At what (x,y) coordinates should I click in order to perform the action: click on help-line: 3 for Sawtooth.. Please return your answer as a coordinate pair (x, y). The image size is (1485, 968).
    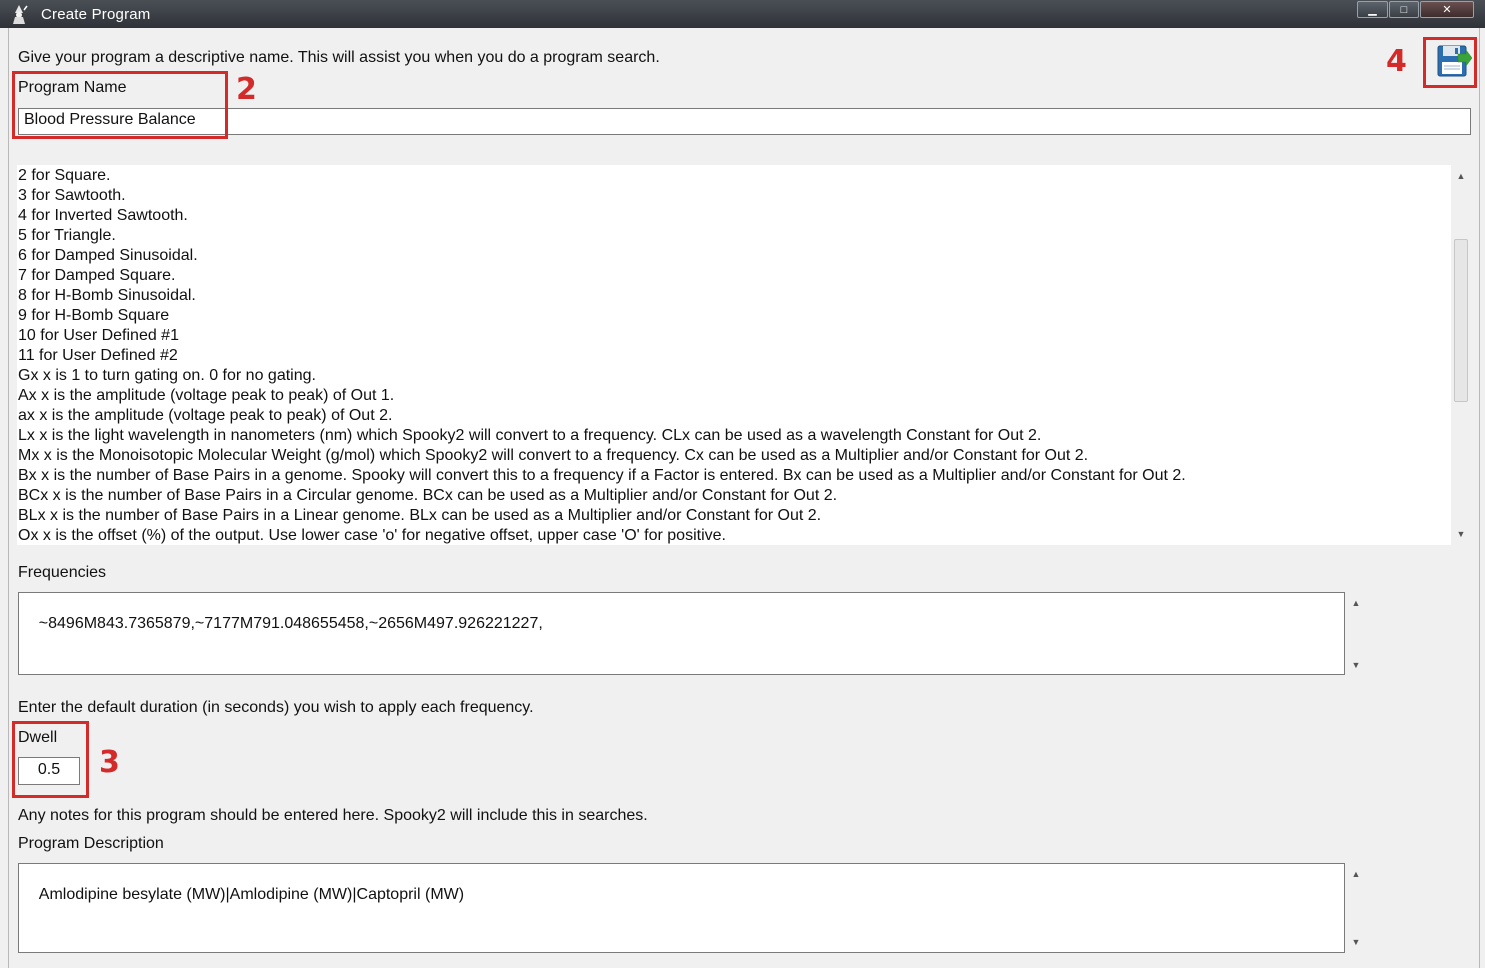
    Looking at the image, I should click on (72, 195).